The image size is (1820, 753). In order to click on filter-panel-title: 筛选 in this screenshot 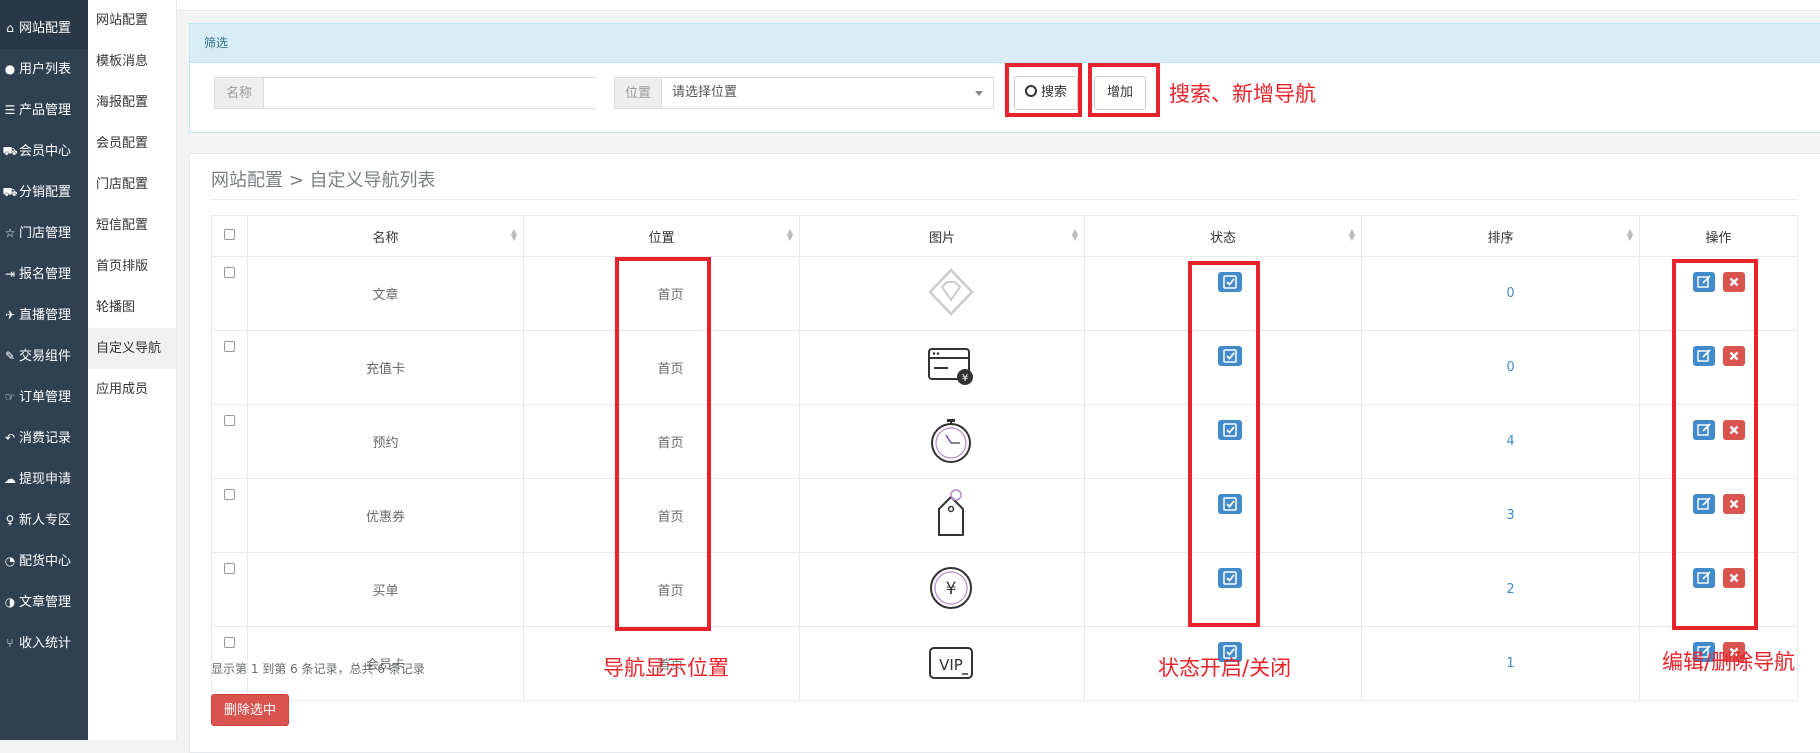, I will do `click(1005, 43)`.